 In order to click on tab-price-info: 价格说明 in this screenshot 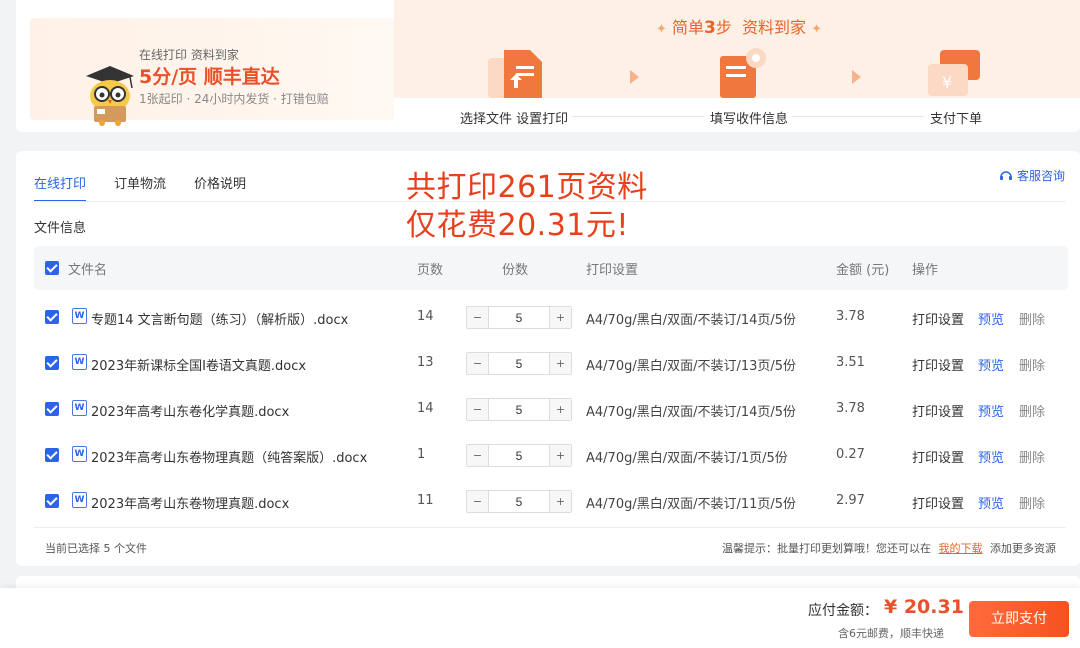, I will do `click(220, 187)`.